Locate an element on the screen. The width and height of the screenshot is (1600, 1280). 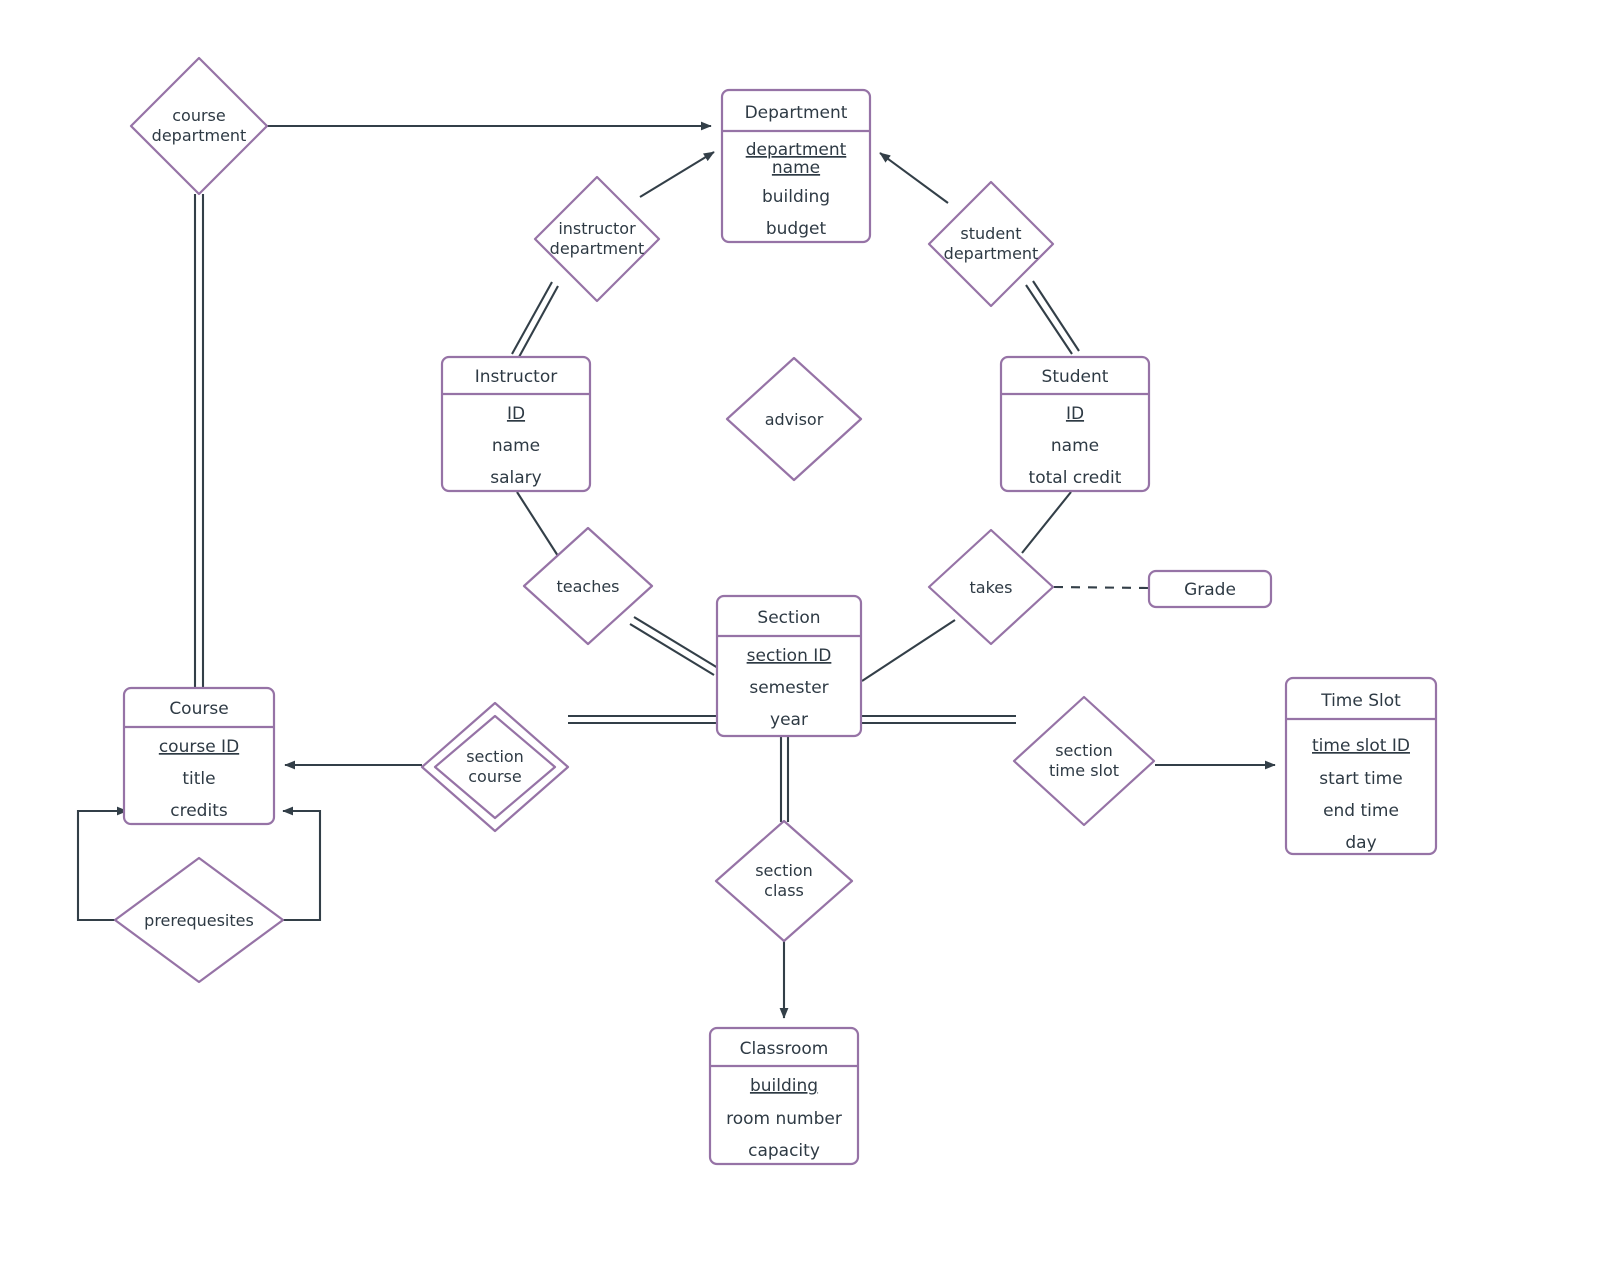
relationship-label-line1: advisor is located at coordinates (794, 419).